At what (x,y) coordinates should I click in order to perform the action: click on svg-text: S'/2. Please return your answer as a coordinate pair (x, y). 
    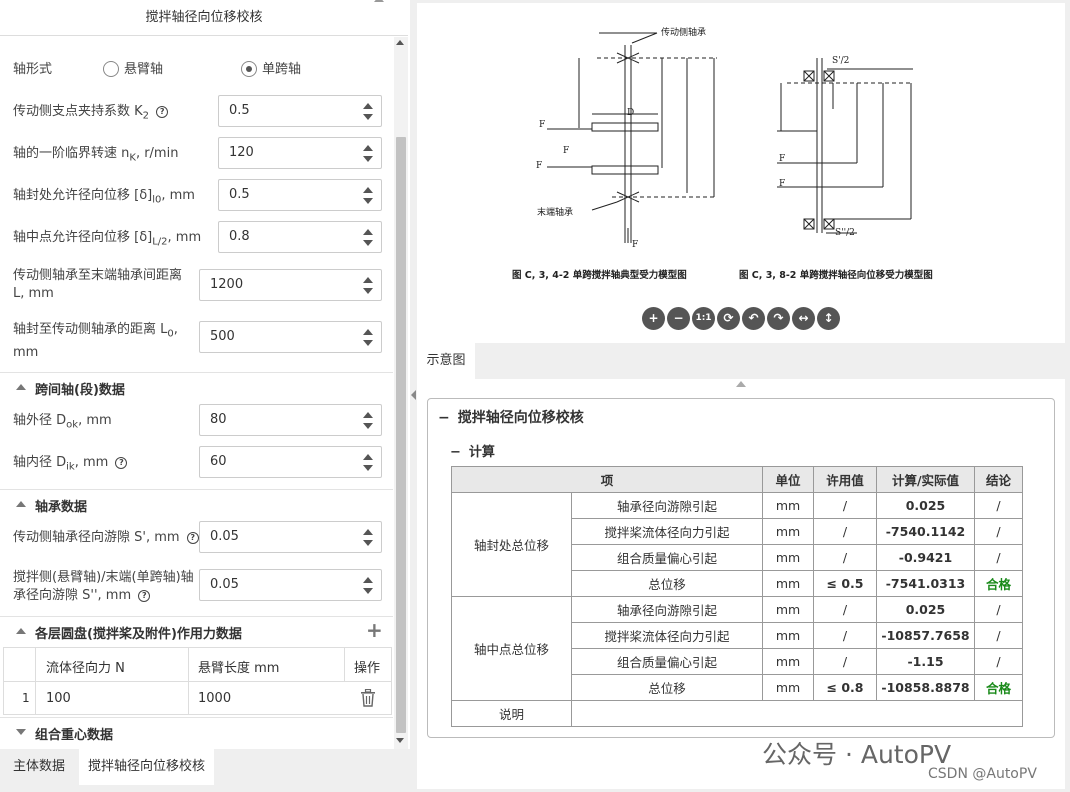
    Looking at the image, I should click on (840, 61).